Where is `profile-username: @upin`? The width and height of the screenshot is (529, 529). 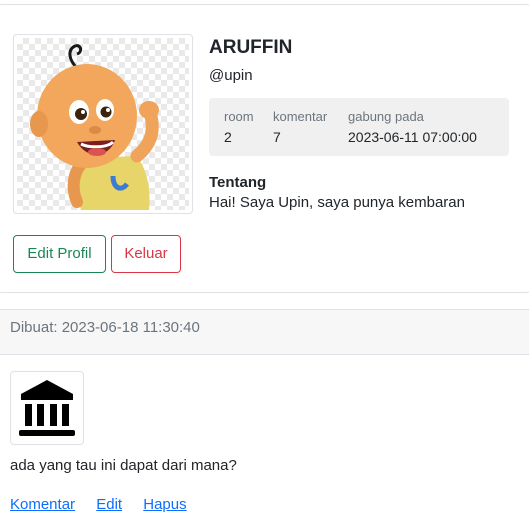 profile-username: @upin is located at coordinates (231, 75).